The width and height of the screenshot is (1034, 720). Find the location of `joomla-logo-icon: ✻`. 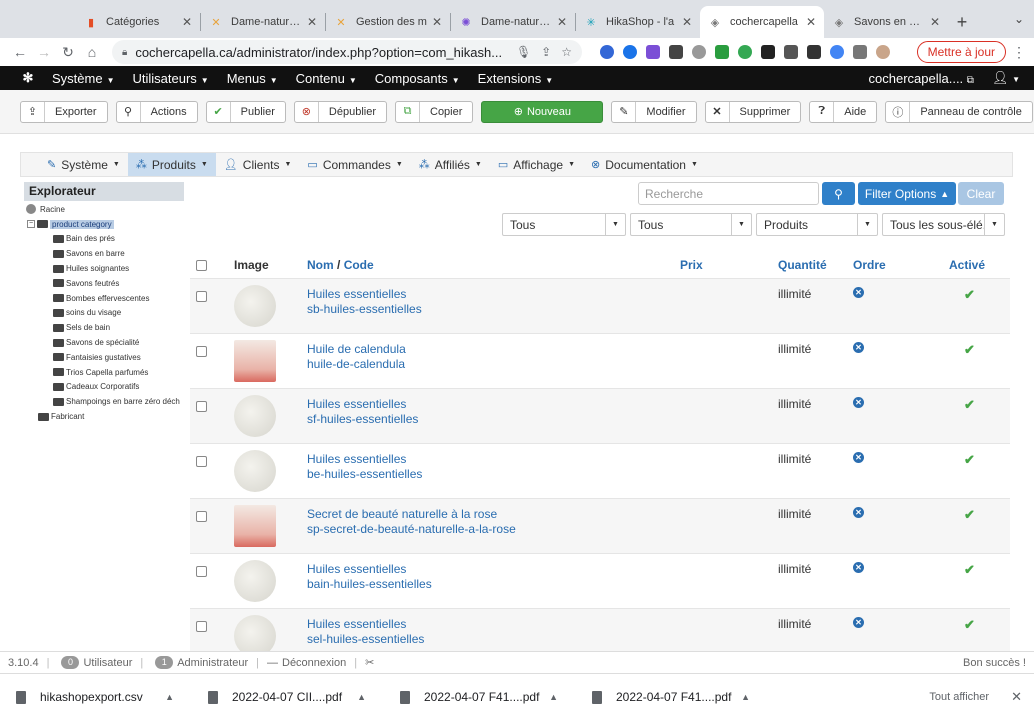

joomla-logo-icon: ✻ is located at coordinates (28, 78).